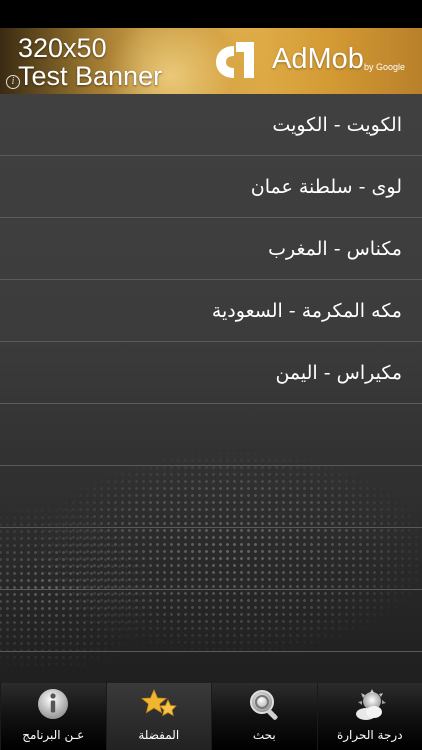  What do you see at coordinates (211, 373) in the screenshot?
I see `list-item: مكيراس - اليمن` at bounding box center [211, 373].